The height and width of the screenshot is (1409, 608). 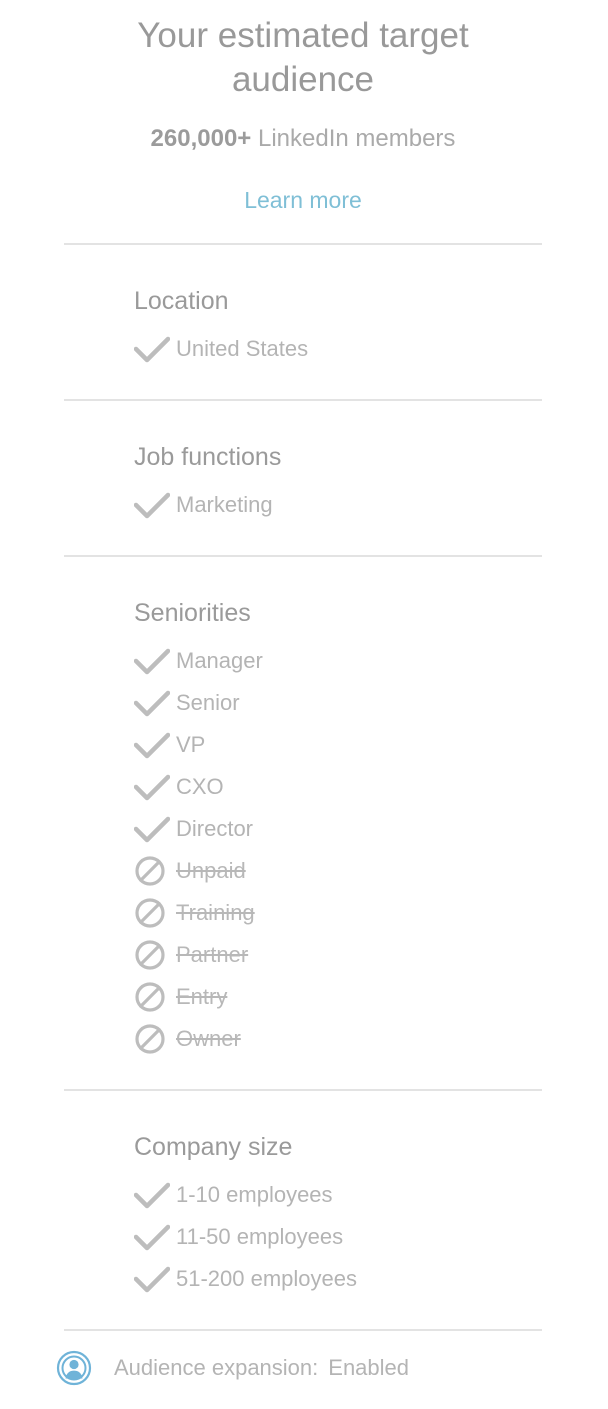 I want to click on list-item-label: Owner, so click(x=208, y=1038).